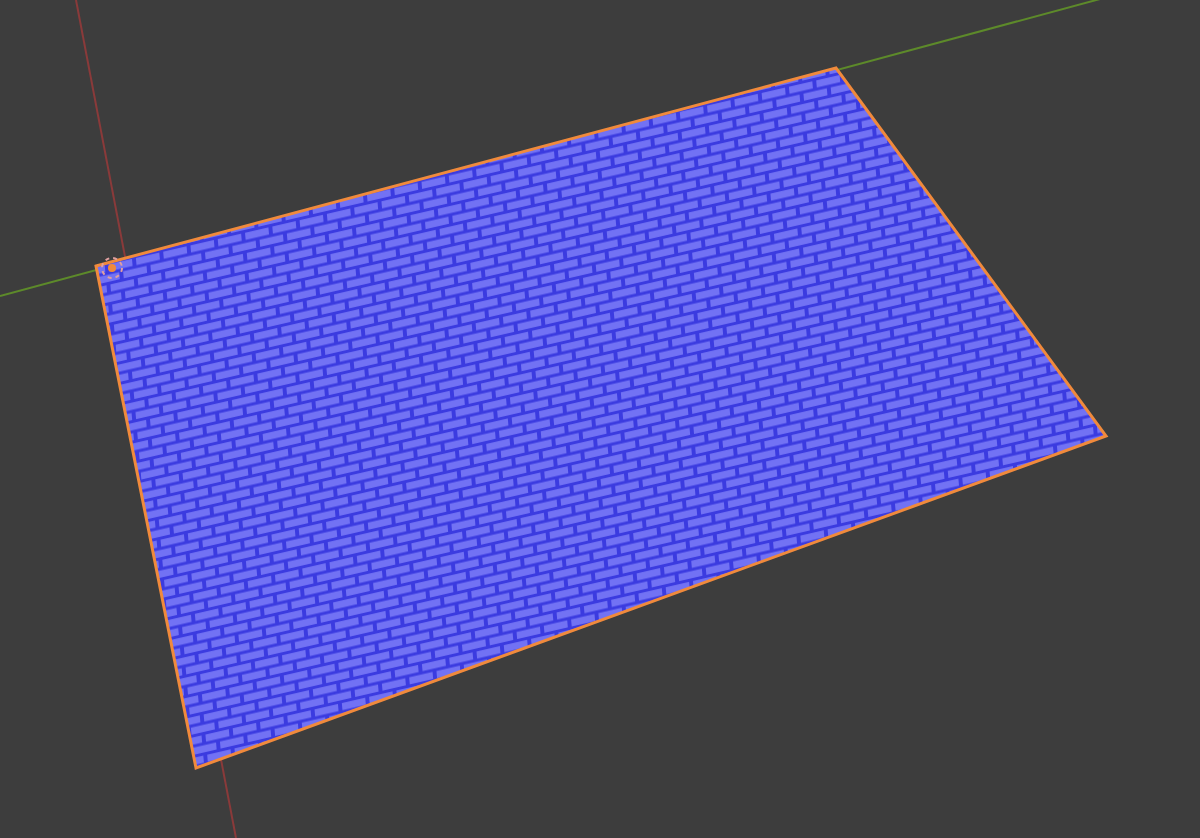 Image resolution: width=1200 pixels, height=838 pixels. I want to click on object-origin-icon, so click(112, 268).